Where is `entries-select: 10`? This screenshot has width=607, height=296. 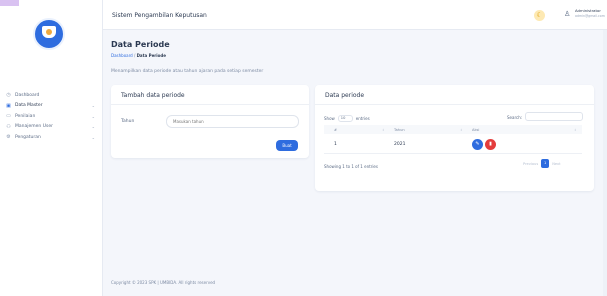 entries-select: 10 is located at coordinates (345, 118).